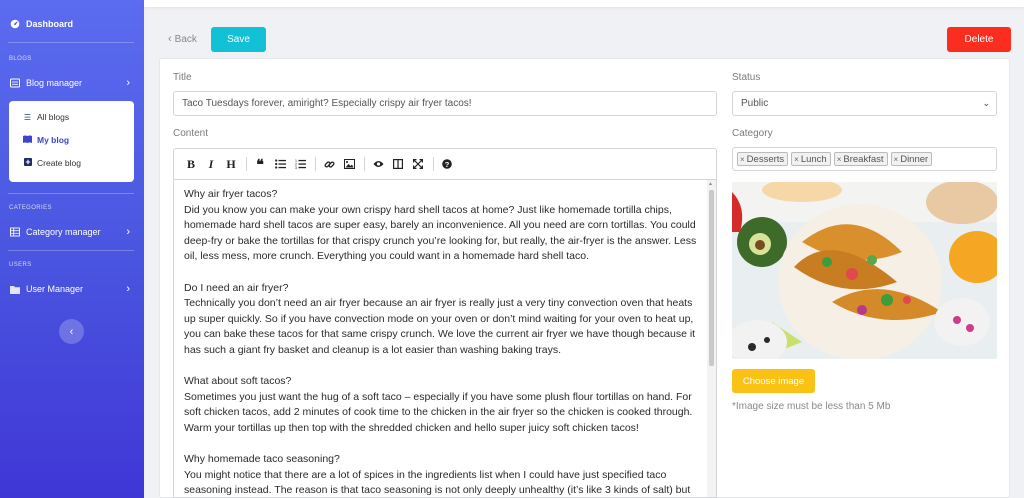 The width and height of the screenshot is (1024, 498). I want to click on list-icon: ☰, so click(27, 117).